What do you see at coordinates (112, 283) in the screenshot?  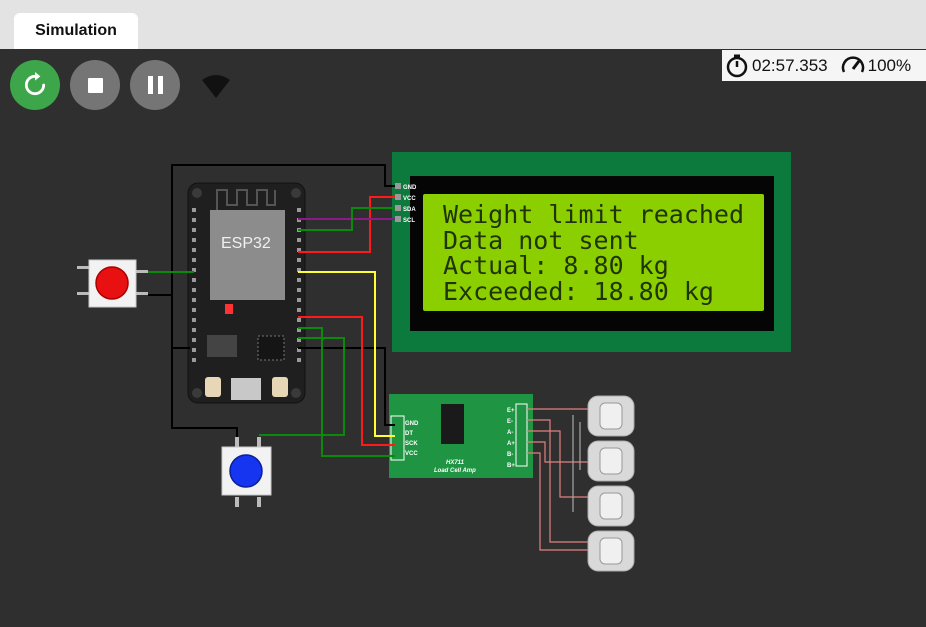 I see `red-pushbutton` at bounding box center [112, 283].